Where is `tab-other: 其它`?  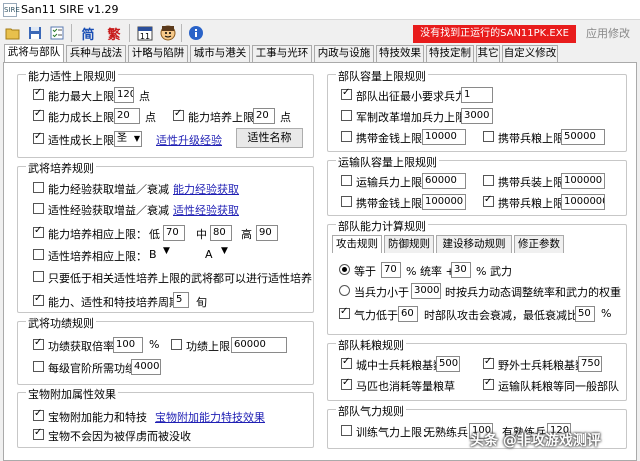
tab-other: 其它 is located at coordinates (488, 53).